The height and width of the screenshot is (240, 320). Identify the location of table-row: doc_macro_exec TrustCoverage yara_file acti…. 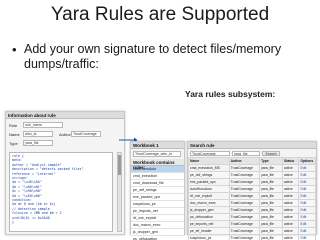
(252, 203).